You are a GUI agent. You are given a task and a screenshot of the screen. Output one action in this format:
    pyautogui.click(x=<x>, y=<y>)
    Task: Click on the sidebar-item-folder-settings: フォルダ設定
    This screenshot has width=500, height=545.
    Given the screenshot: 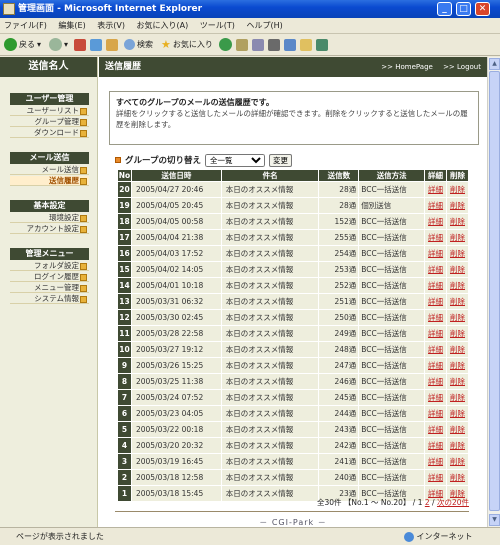 What is the action you would take?
    pyautogui.click(x=49, y=266)
    